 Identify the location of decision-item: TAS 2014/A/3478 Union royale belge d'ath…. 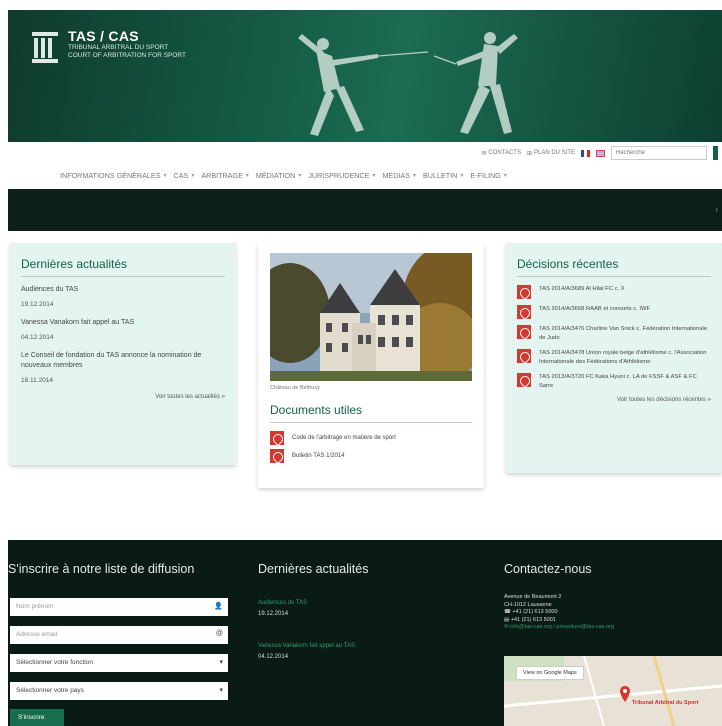
(614, 358).